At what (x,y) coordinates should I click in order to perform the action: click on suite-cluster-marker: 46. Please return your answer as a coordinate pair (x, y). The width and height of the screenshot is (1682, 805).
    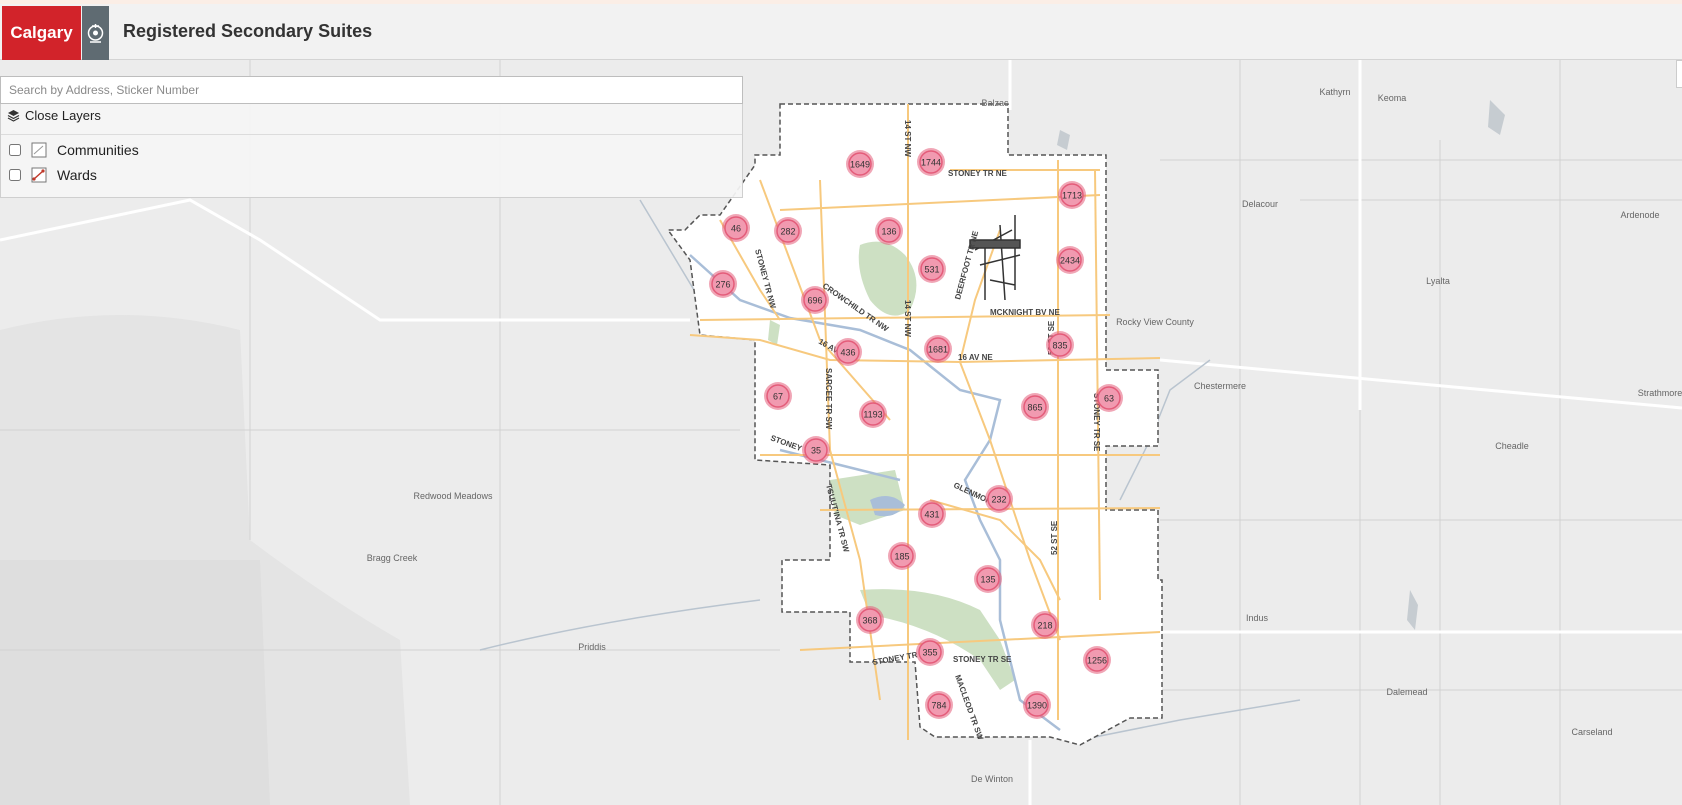
    Looking at the image, I should click on (736, 228).